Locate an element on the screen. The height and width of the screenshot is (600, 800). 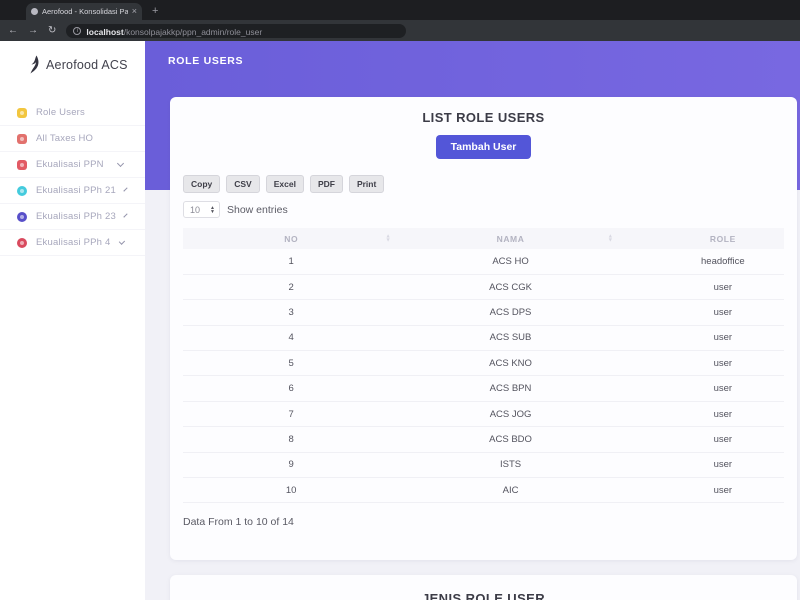
table-row: 1 ACS HO headoffice is located at coordinates (483, 262).